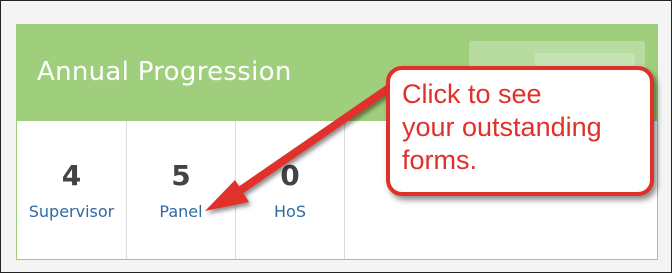  I want to click on stat-supervisor-link: Supervisor, so click(71, 211).